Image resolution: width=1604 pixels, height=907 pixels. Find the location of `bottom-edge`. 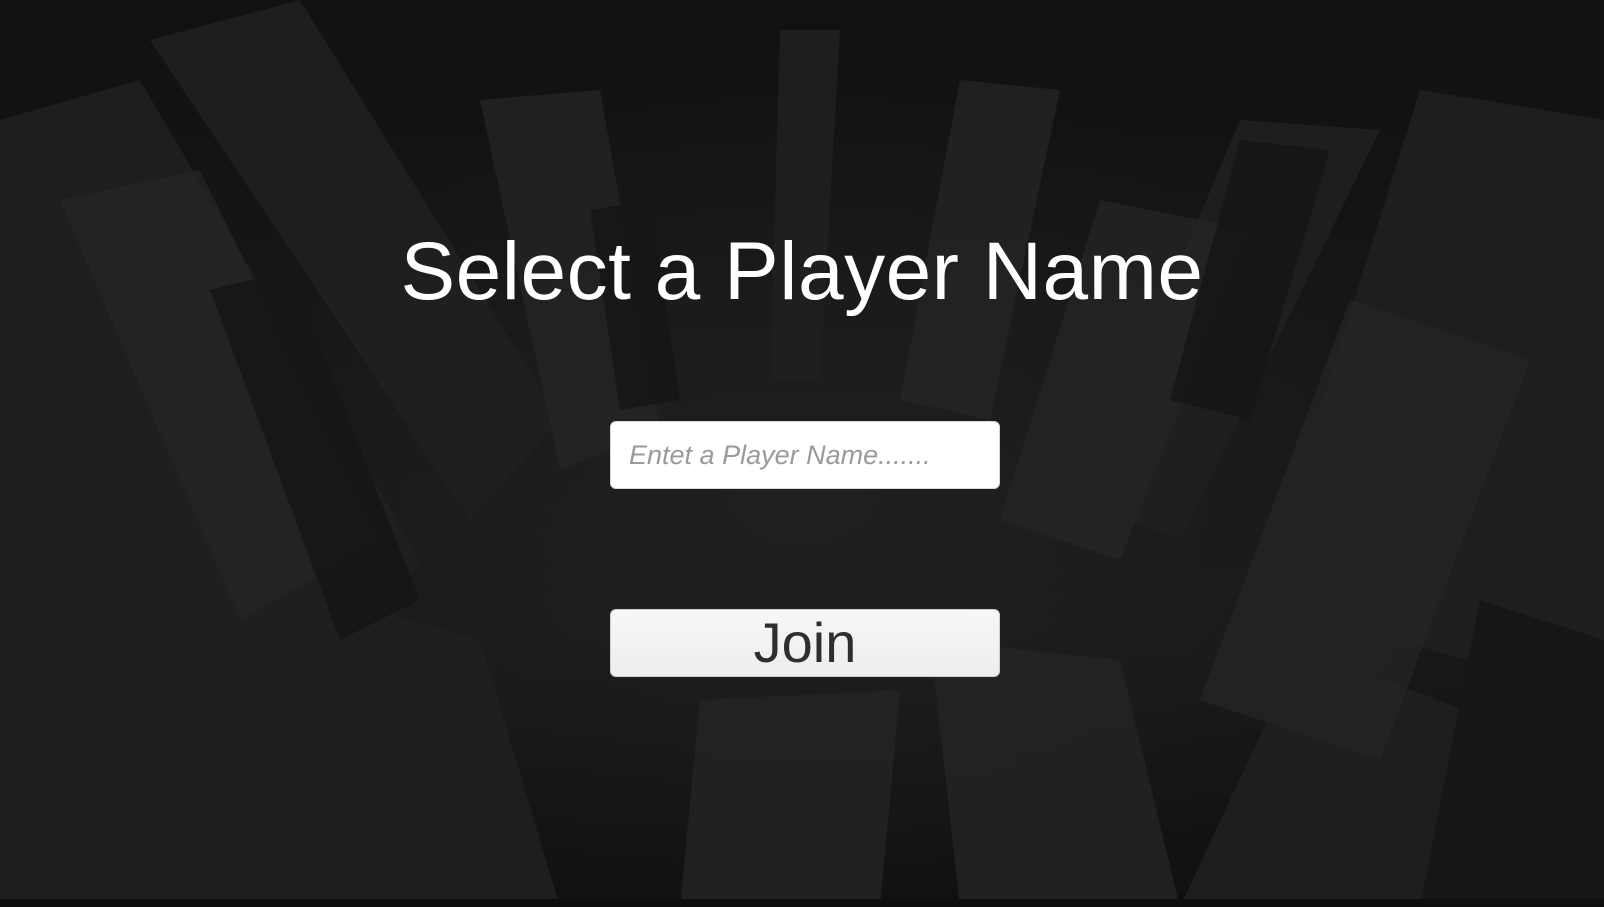

bottom-edge is located at coordinates (802, 903).